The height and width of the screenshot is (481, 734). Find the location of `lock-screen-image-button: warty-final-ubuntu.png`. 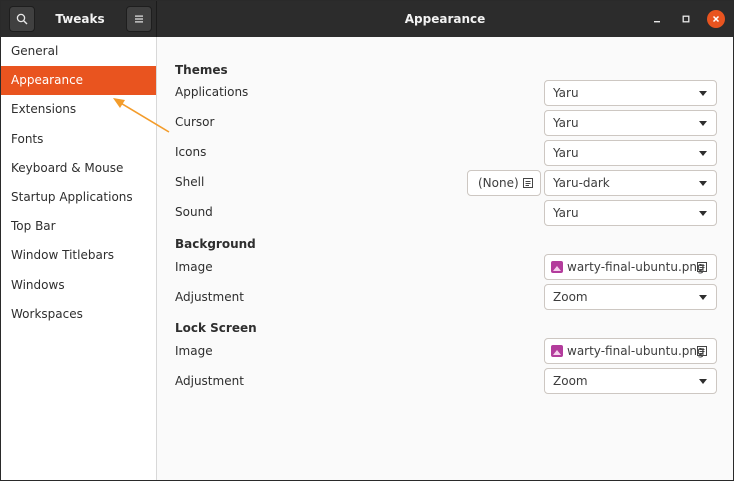

lock-screen-image-button: warty-final-ubuntu.png is located at coordinates (630, 351).